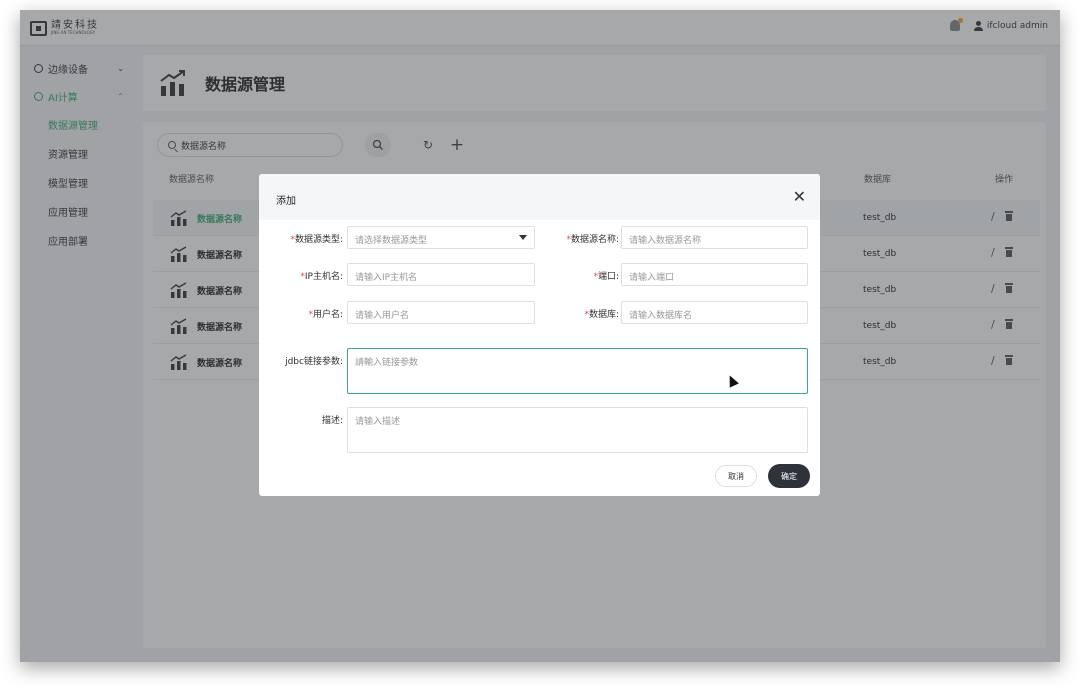 Image resolution: width=1080 pixels, height=692 pixels. Describe the element at coordinates (601, 315) in the screenshot. I see `field-label-database: *数据库:` at that location.